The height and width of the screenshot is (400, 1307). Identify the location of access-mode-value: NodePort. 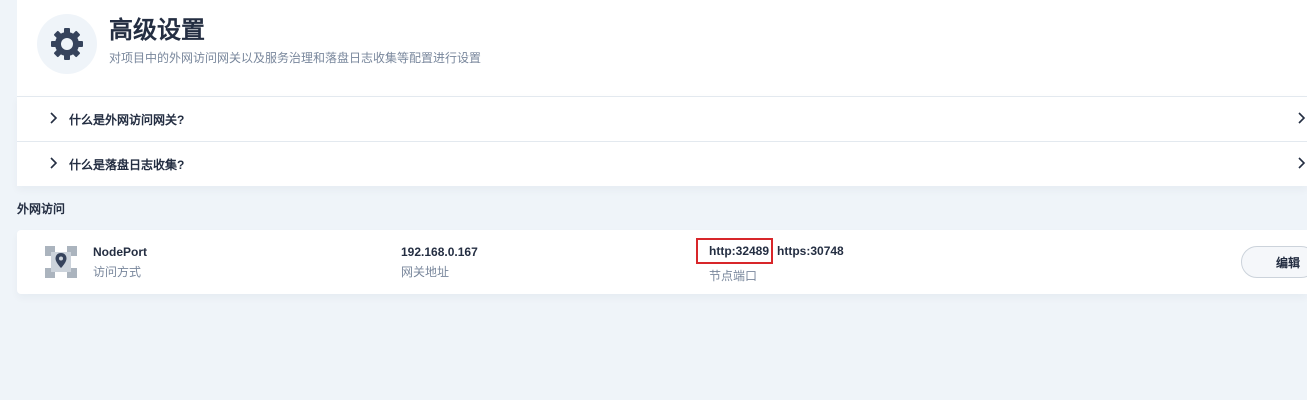
(120, 252).